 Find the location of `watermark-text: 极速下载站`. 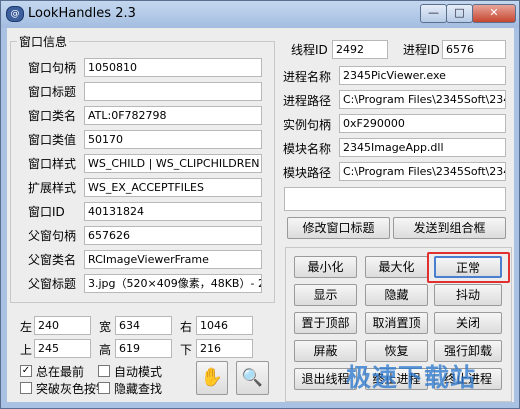

watermark-text: 极速下载站 is located at coordinates (411, 377).